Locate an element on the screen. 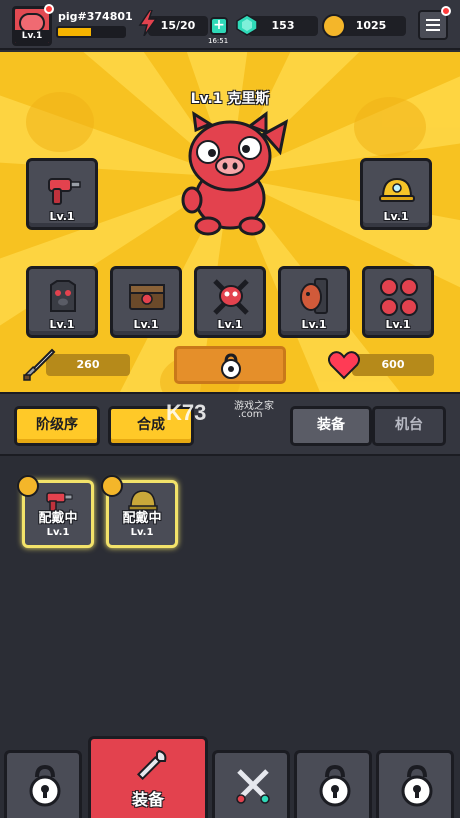 The height and width of the screenshot is (818, 460). mining-helmet-icon is located at coordinates (397, 189).